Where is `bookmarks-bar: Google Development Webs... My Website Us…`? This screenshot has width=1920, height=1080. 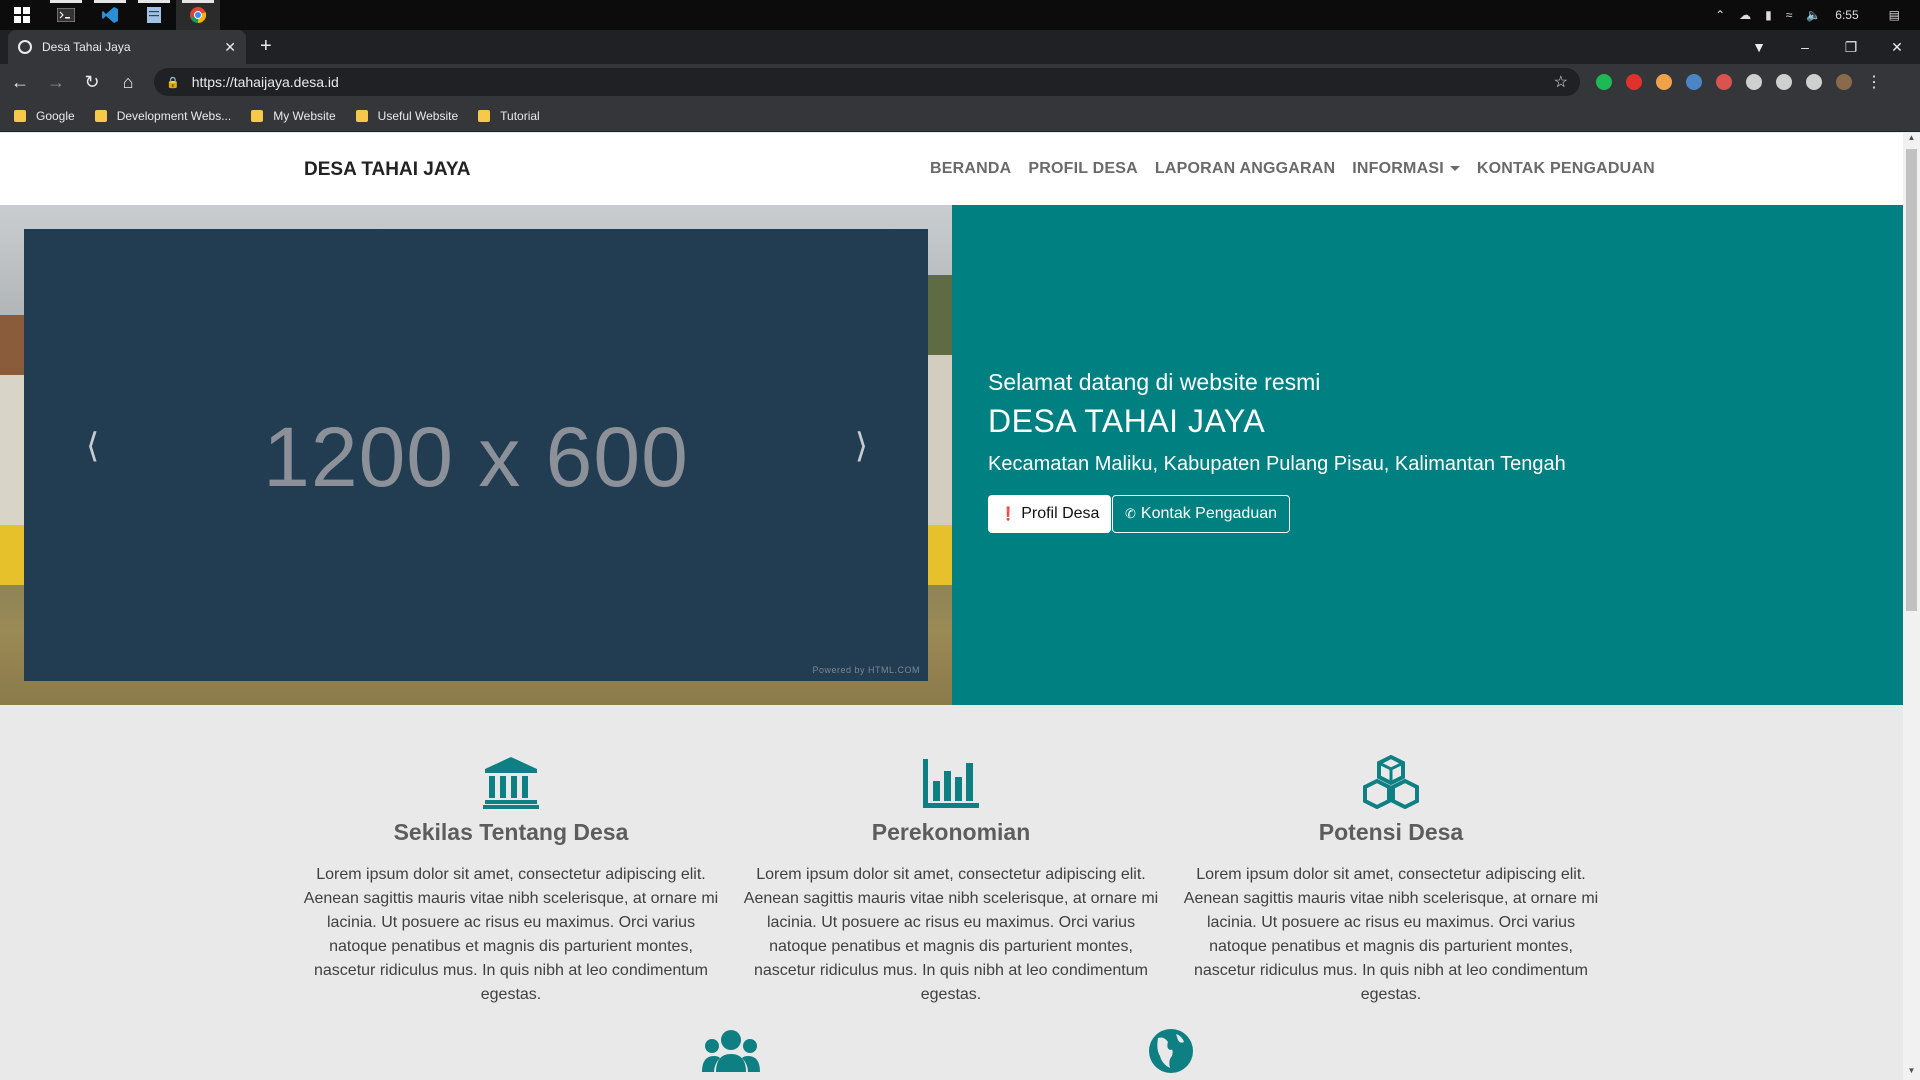 bookmarks-bar: Google Development Webs... My Website Us… is located at coordinates (960, 116).